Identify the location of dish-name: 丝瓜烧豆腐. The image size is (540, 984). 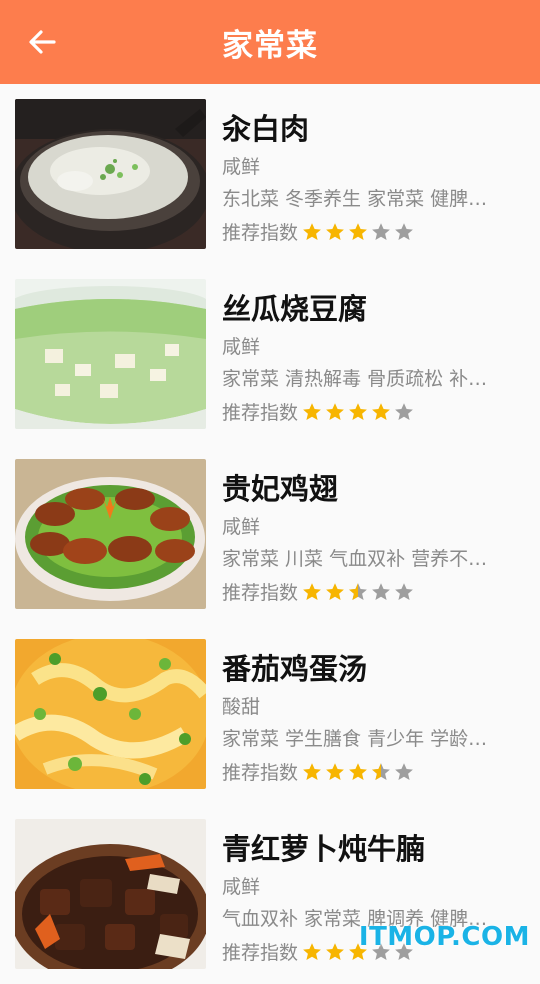
(295, 309).